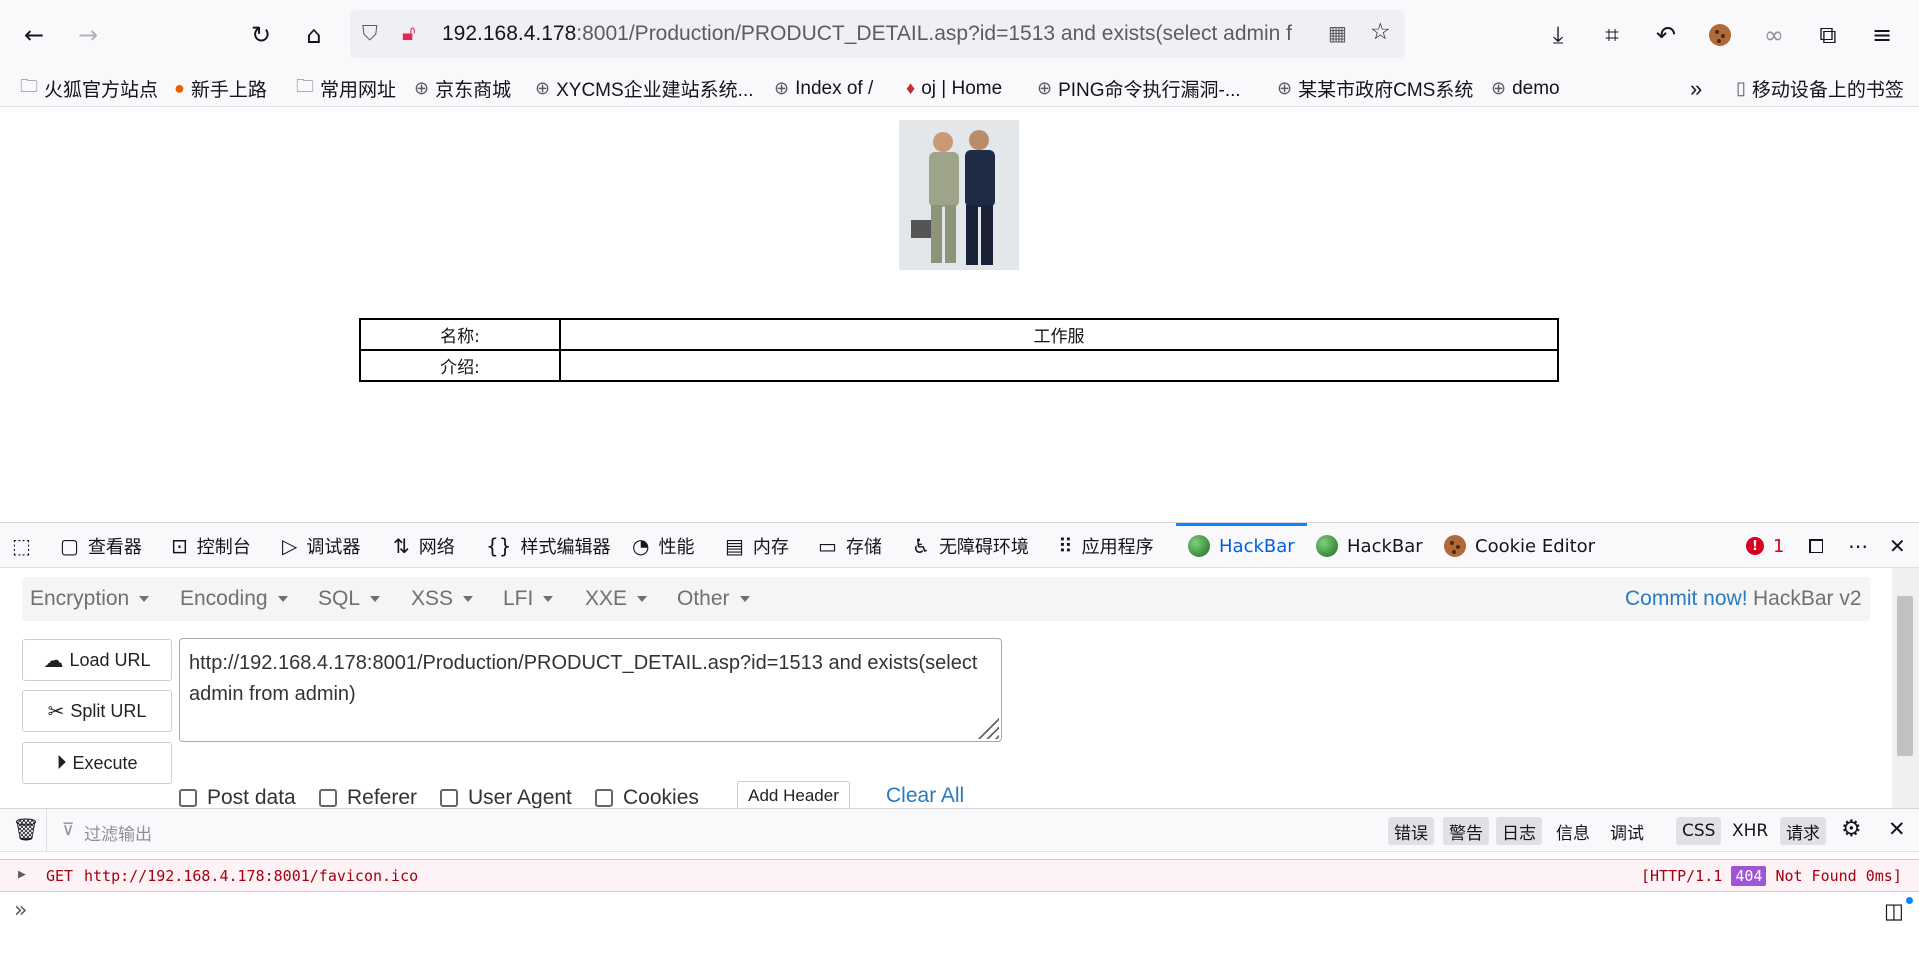 This screenshot has height=956, width=1919. Describe the element at coordinates (757, 546) in the screenshot. I see `tab-memory: ▤ 内存` at that location.